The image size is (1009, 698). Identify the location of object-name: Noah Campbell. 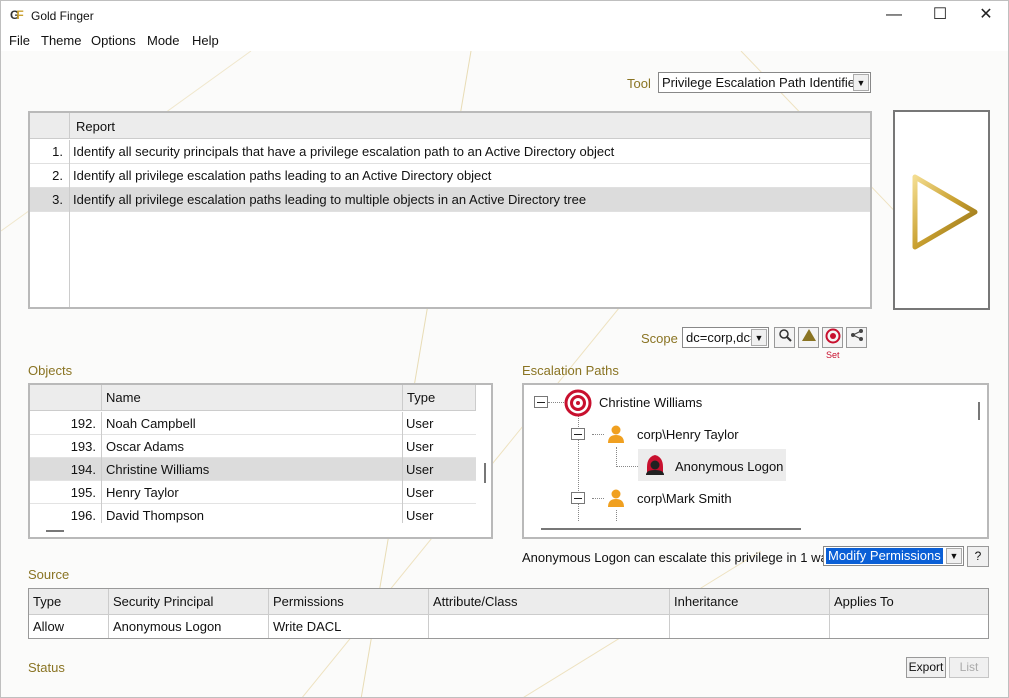
(252, 423).